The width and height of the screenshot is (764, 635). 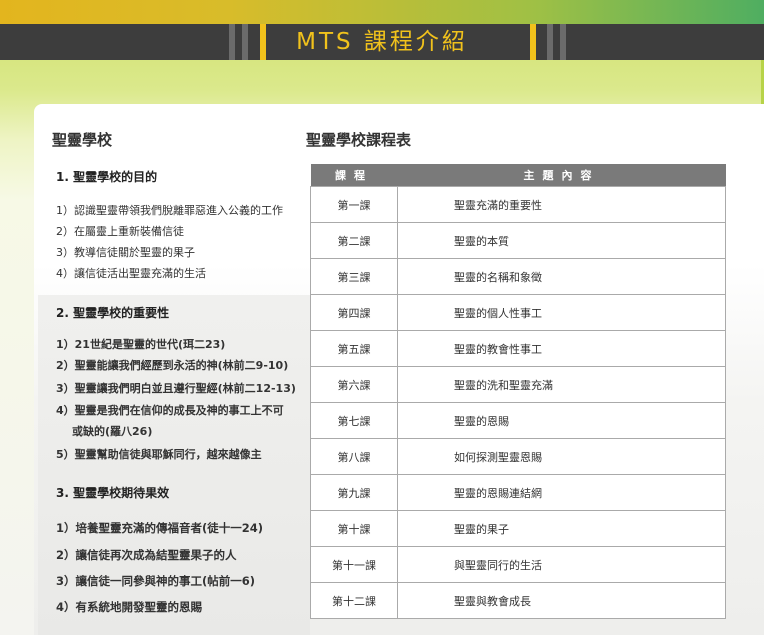 What do you see at coordinates (176, 388) in the screenshot?
I see `list-item: 3）聖靈讓我們明白並且遵行聖經(林前二12-13)` at bounding box center [176, 388].